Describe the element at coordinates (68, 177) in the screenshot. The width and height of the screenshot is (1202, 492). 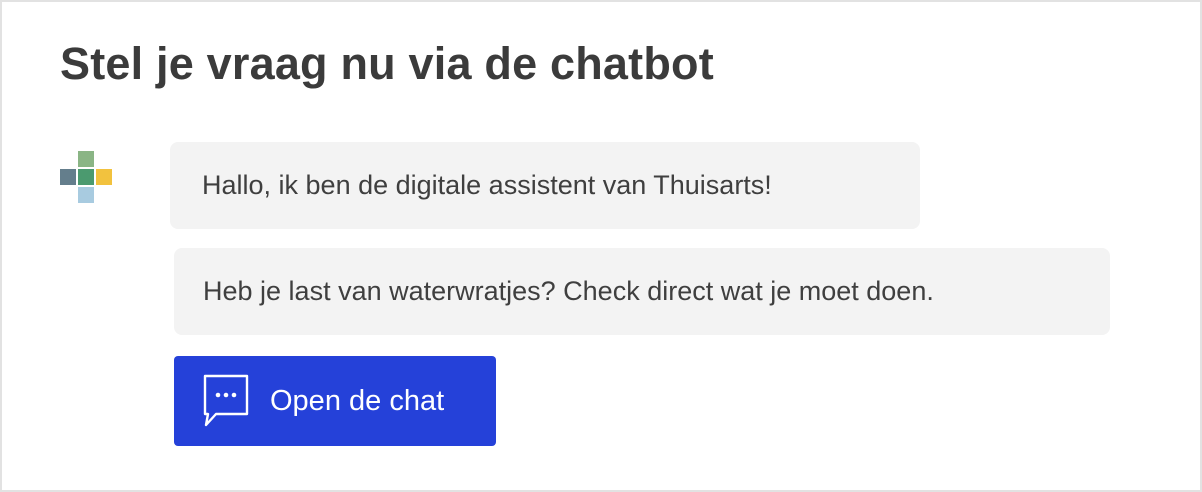
I see `logo-block-left` at that location.